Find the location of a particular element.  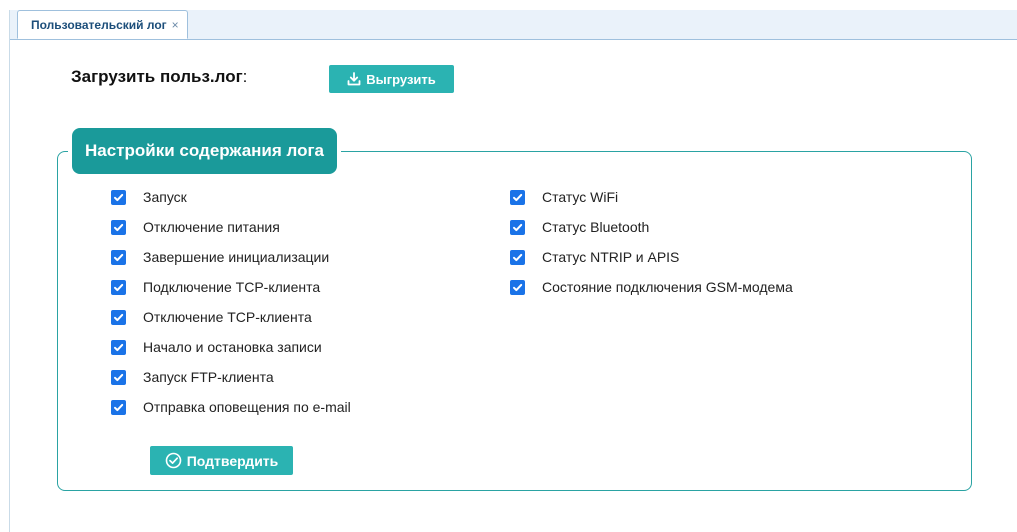

log-option-row: Запуск FTP-клиента is located at coordinates (192, 377).